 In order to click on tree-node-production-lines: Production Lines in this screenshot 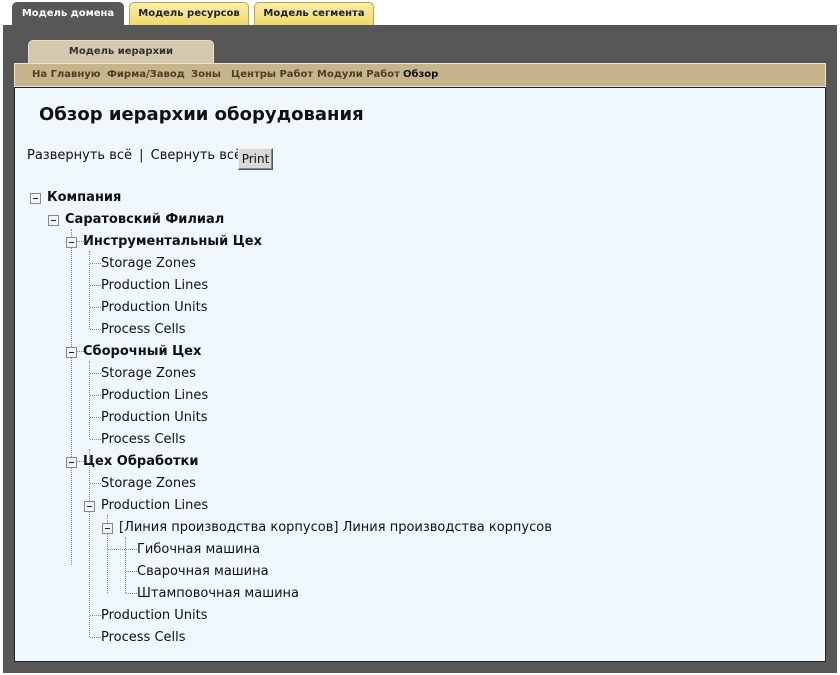, I will do `click(154, 506)`.